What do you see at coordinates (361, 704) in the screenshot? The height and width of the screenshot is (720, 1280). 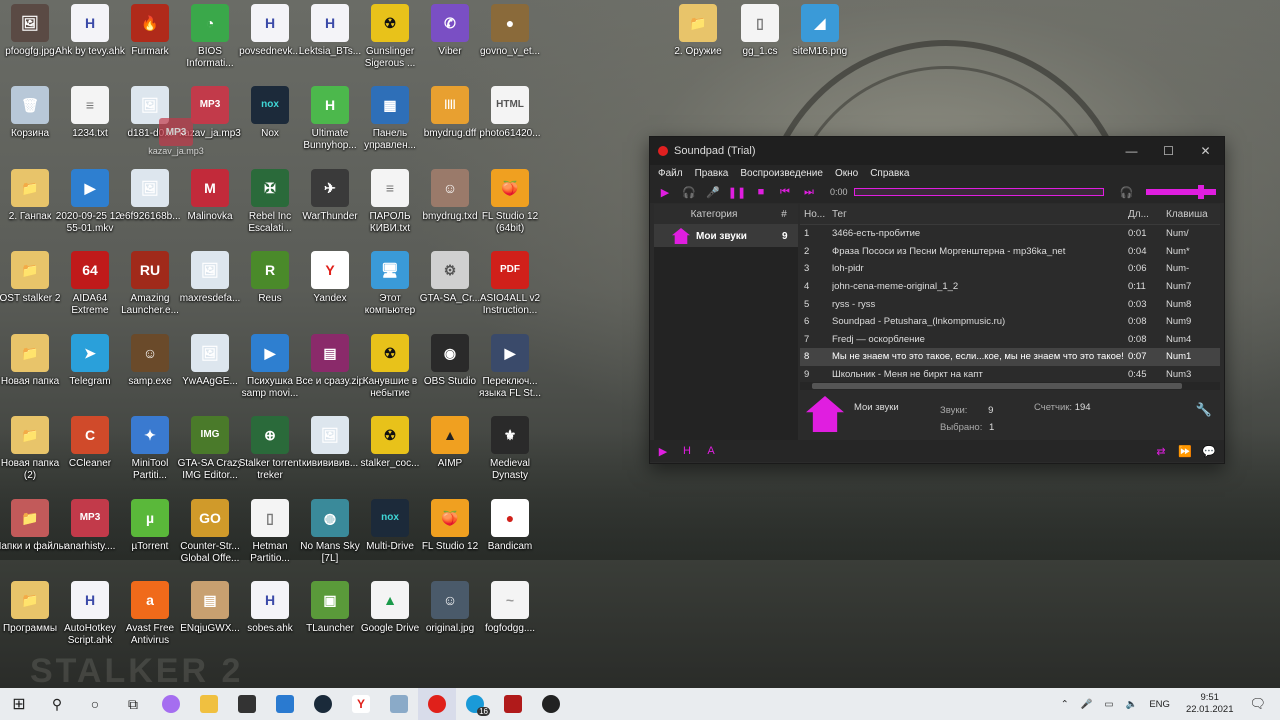 I see `yandex-taskbar-icon: Y` at bounding box center [361, 704].